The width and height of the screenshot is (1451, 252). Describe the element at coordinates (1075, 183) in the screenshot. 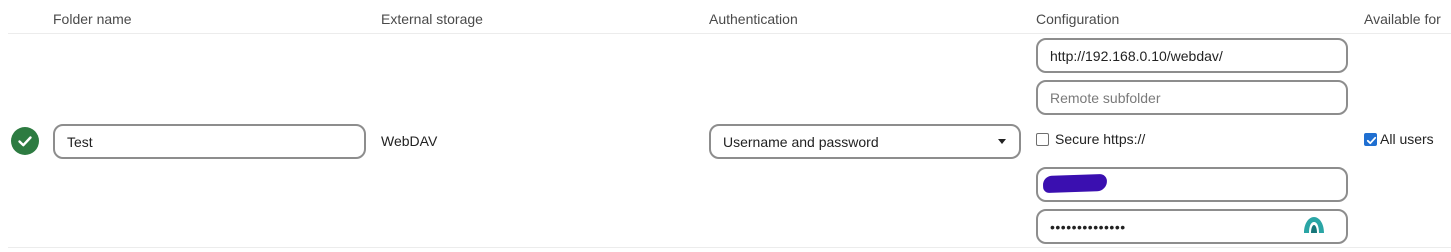

I see `username-redaction` at that location.